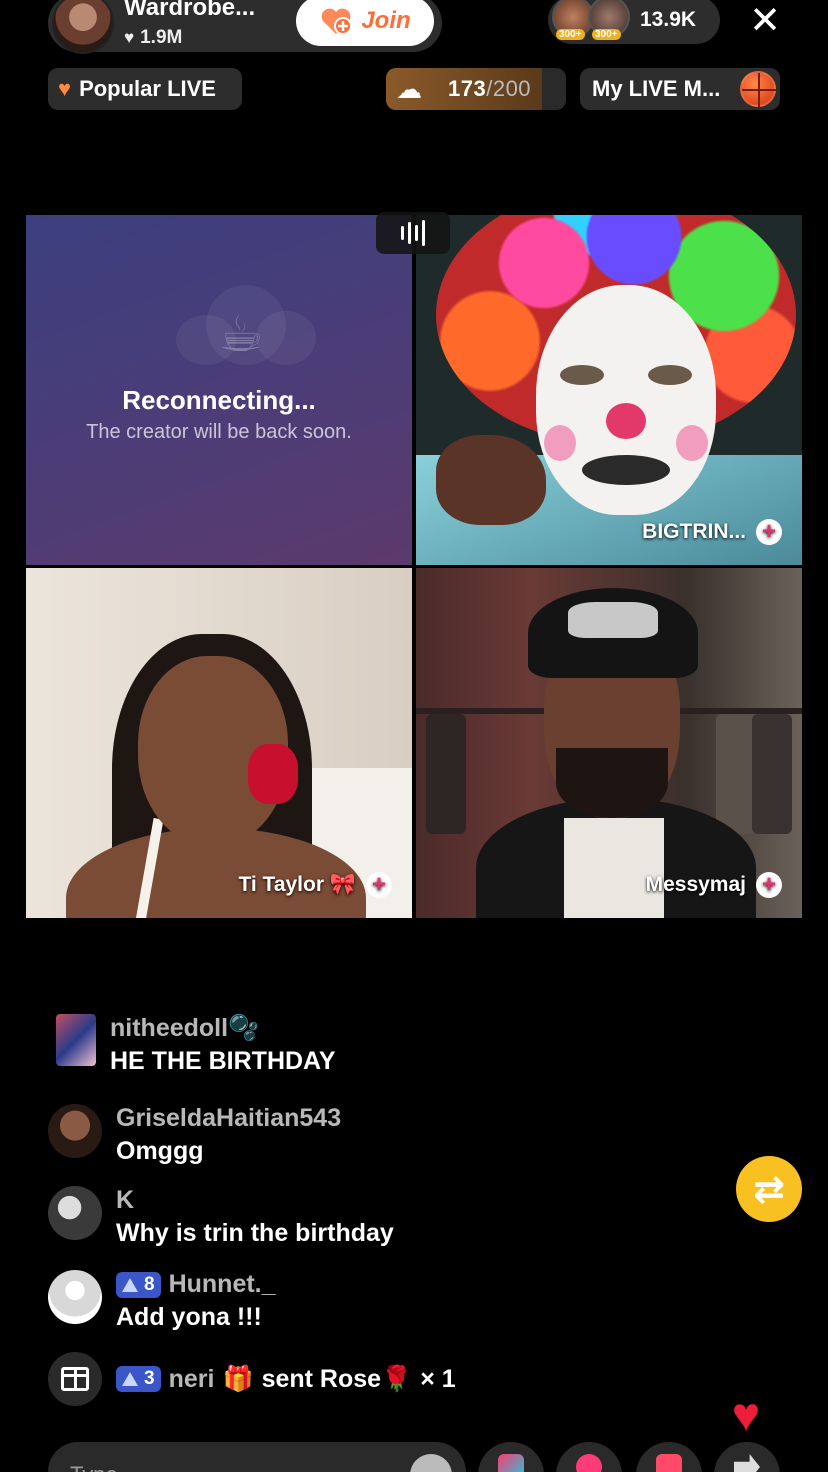  I want to click on audio-level-button, so click(413, 233).